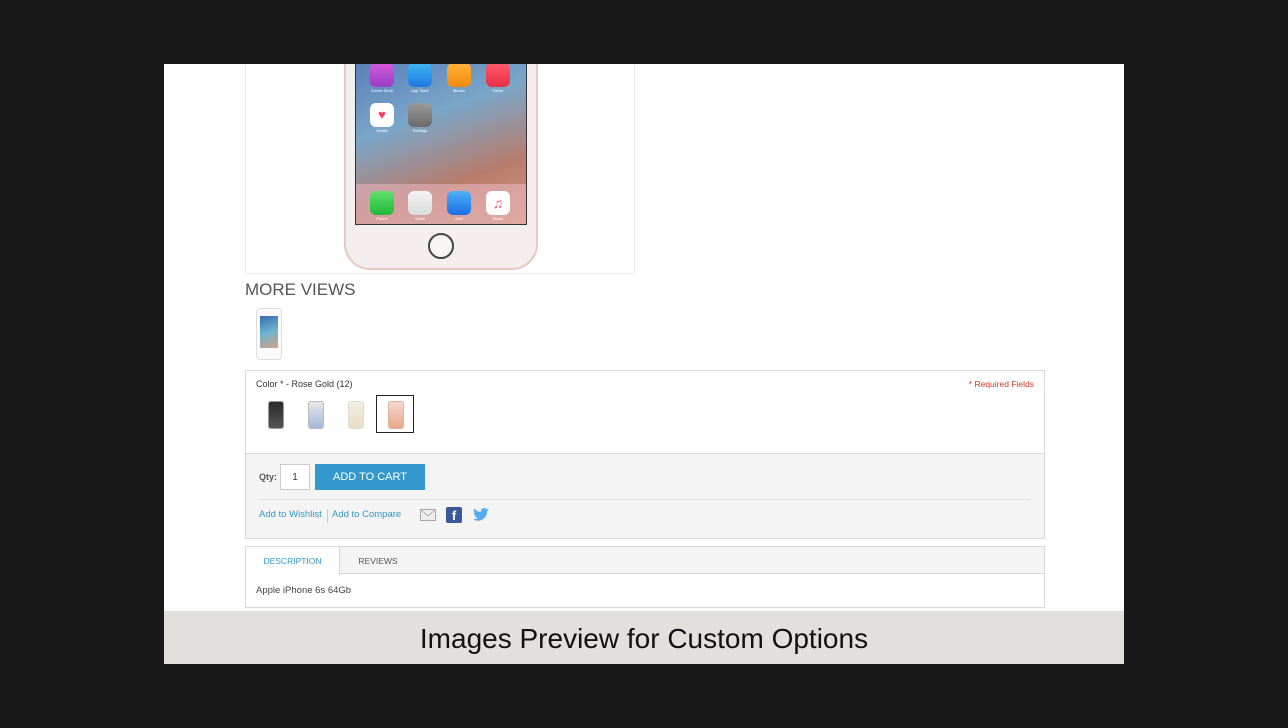 This screenshot has width=1288, height=728. What do you see at coordinates (420, 203) in the screenshot?
I see `safari-icon` at bounding box center [420, 203].